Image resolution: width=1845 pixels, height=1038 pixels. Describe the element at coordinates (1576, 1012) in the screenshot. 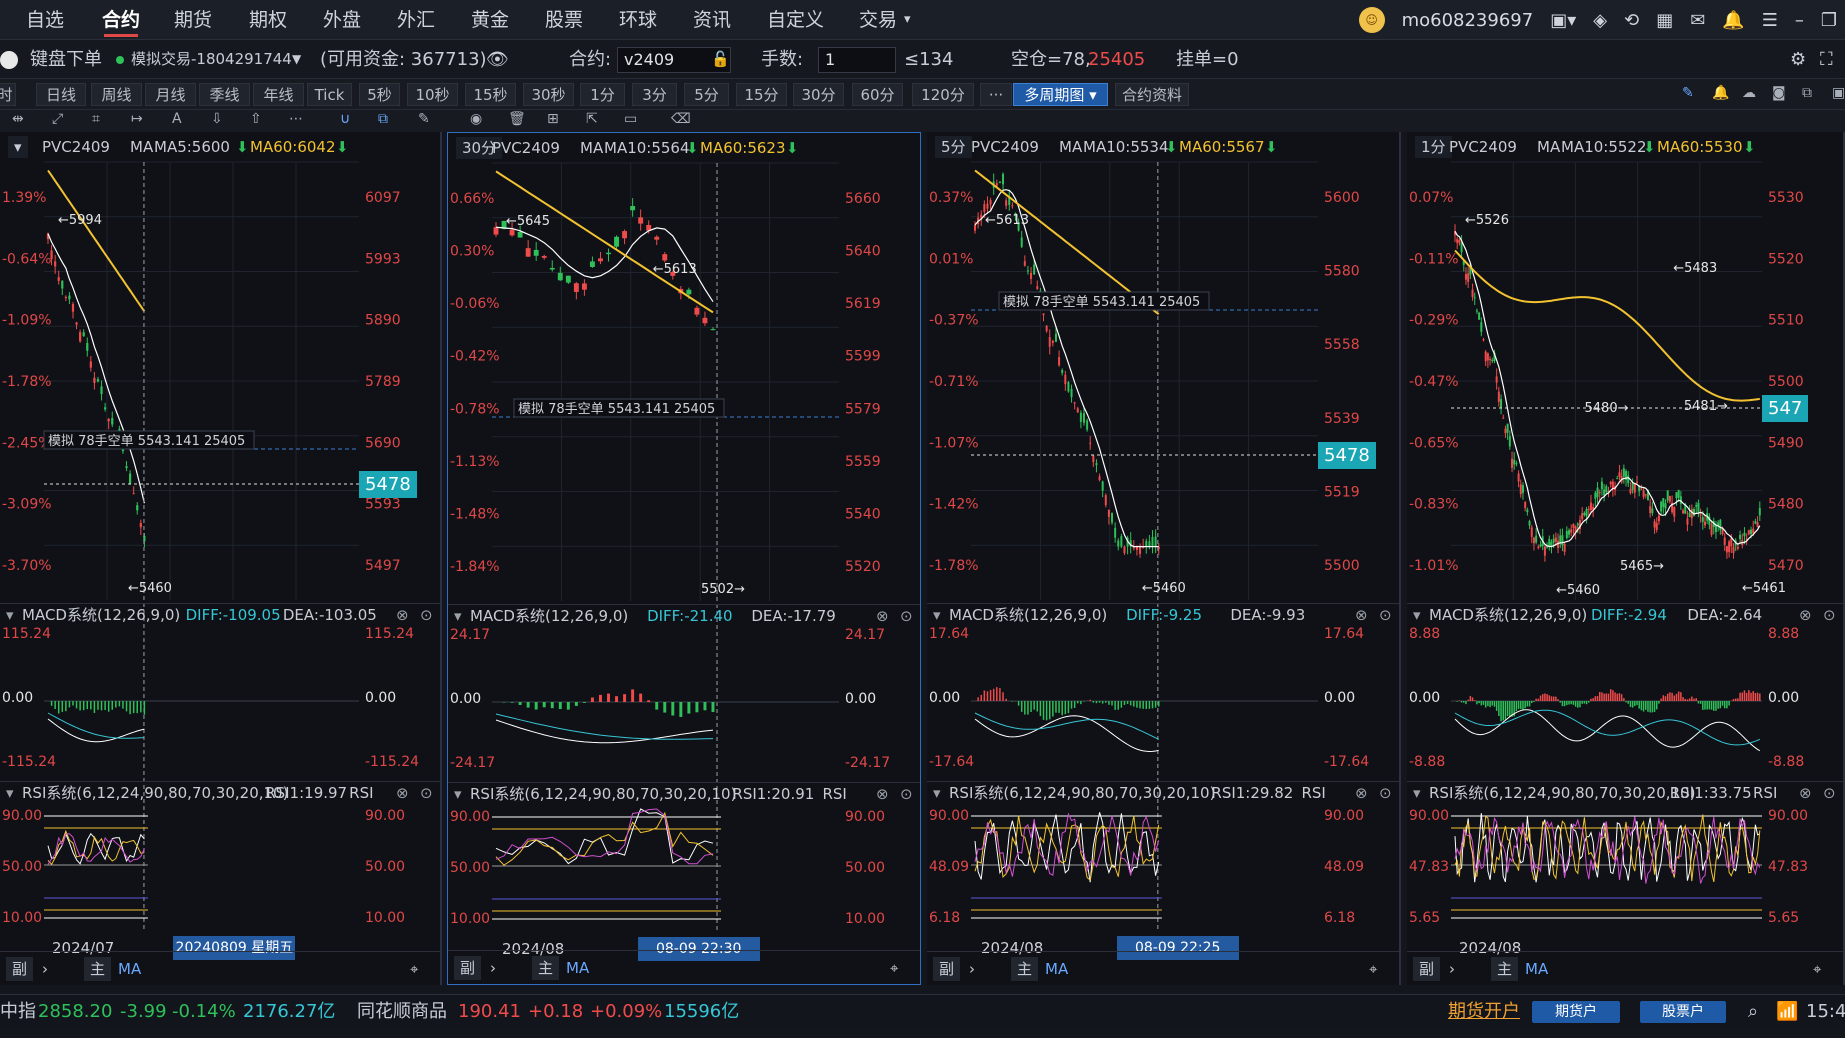

I see `futures-account-button: 期货户` at that location.